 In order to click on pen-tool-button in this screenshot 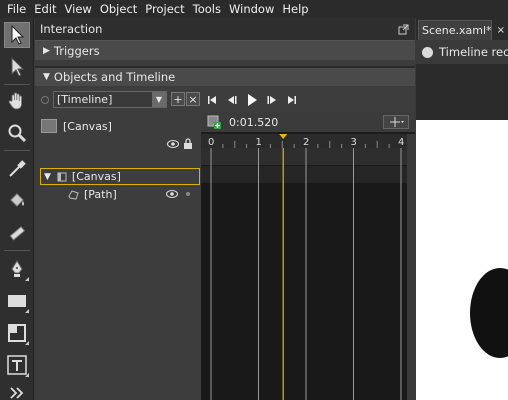, I will do `click(17, 269)`.